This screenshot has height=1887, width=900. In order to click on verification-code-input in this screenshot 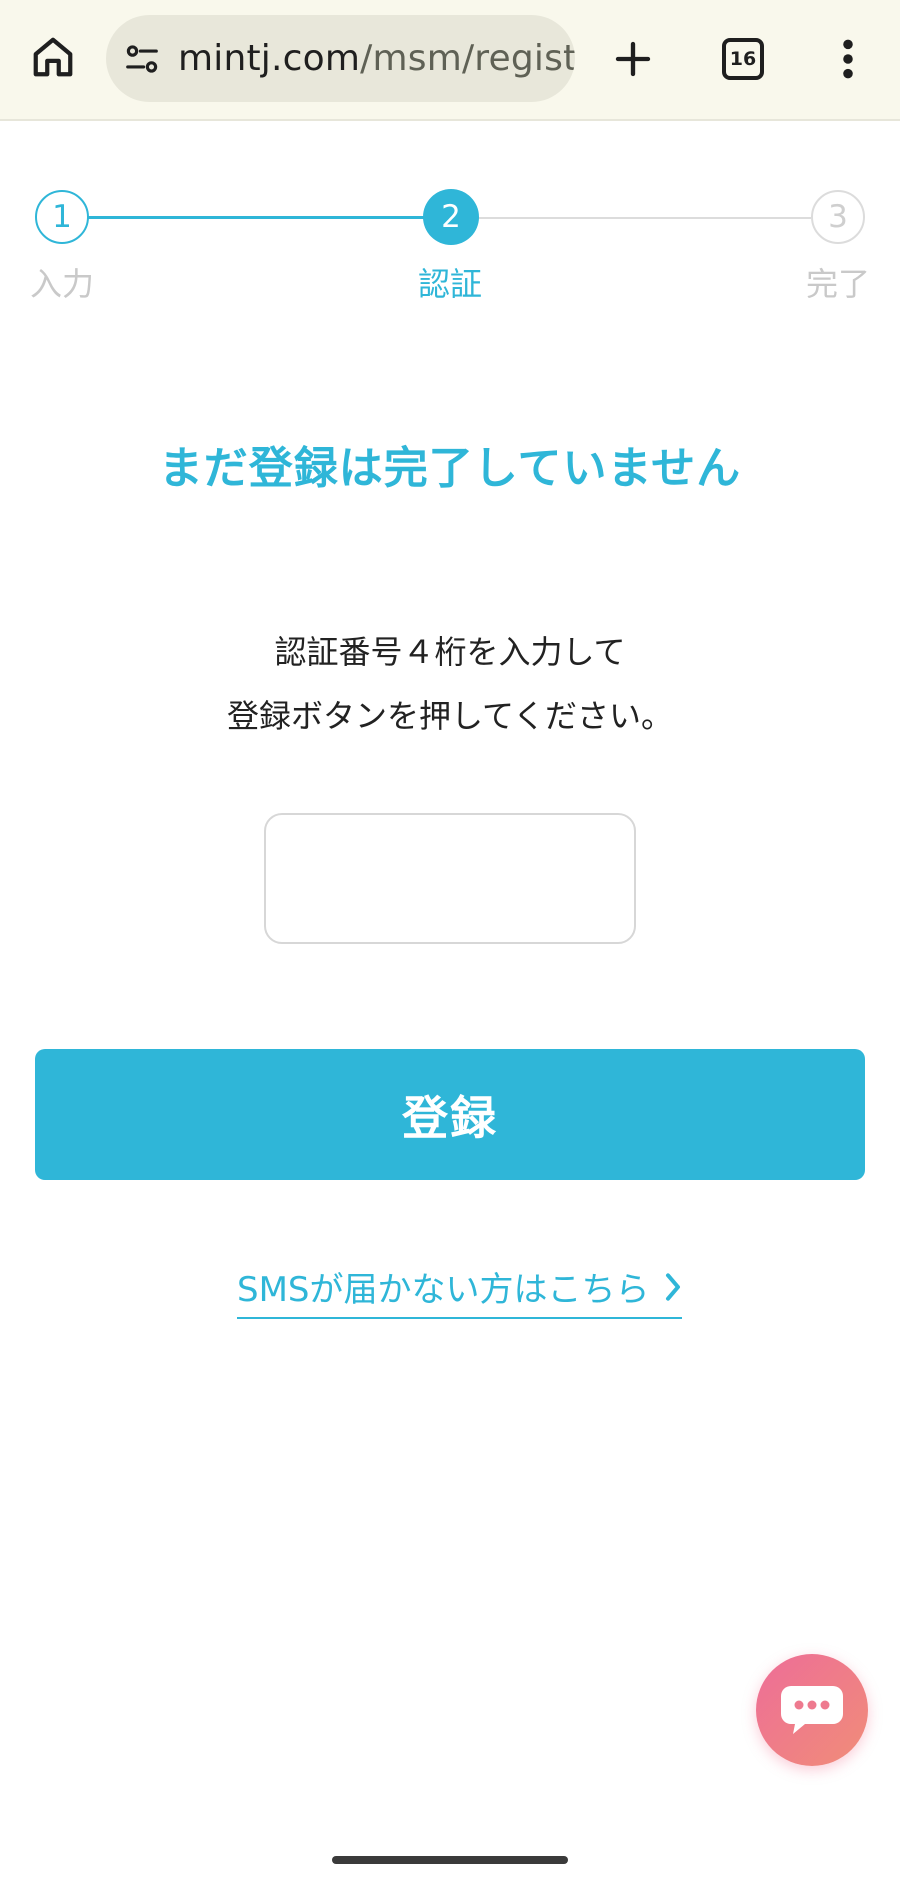, I will do `click(450, 878)`.